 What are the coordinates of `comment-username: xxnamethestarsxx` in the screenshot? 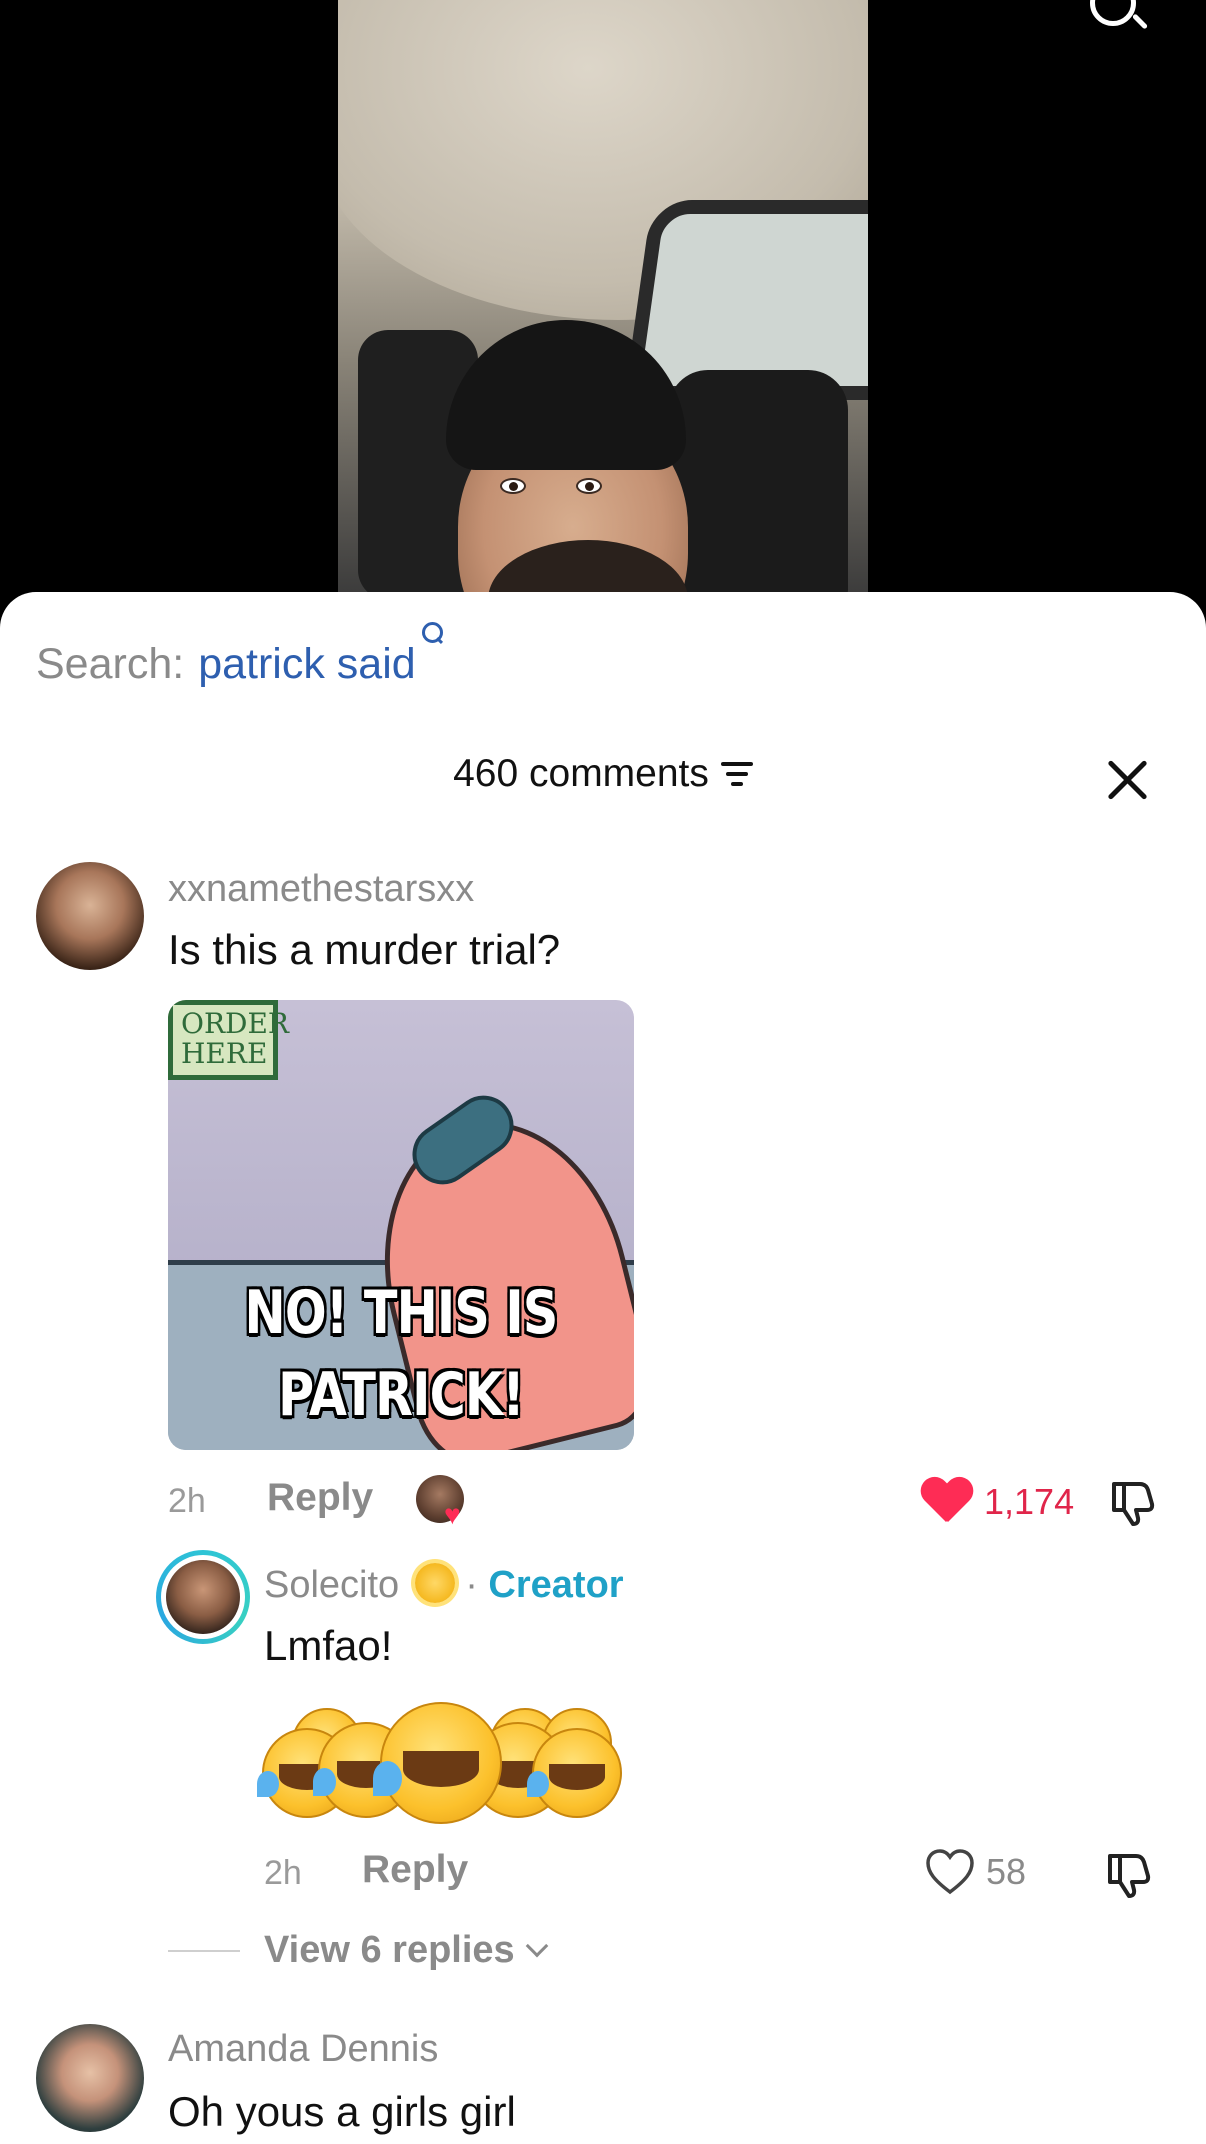 It's located at (321, 889).